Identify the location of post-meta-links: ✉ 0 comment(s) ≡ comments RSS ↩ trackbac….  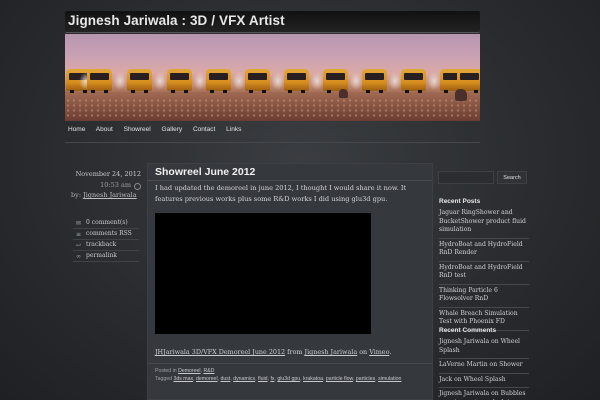
(106, 240).